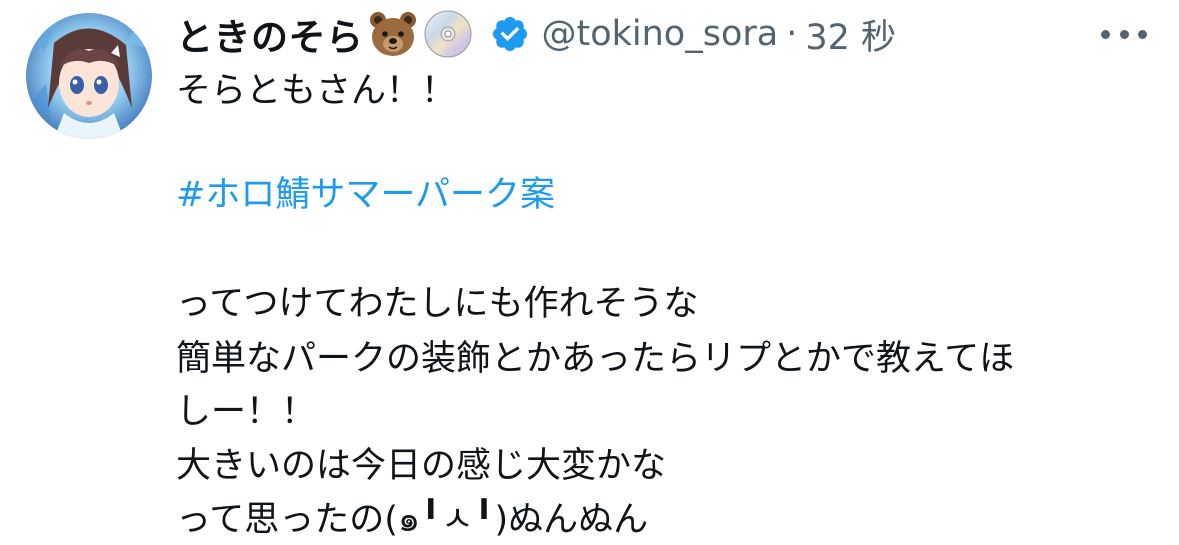 The image size is (1179, 545). I want to click on verified-badge-icon, so click(510, 34).